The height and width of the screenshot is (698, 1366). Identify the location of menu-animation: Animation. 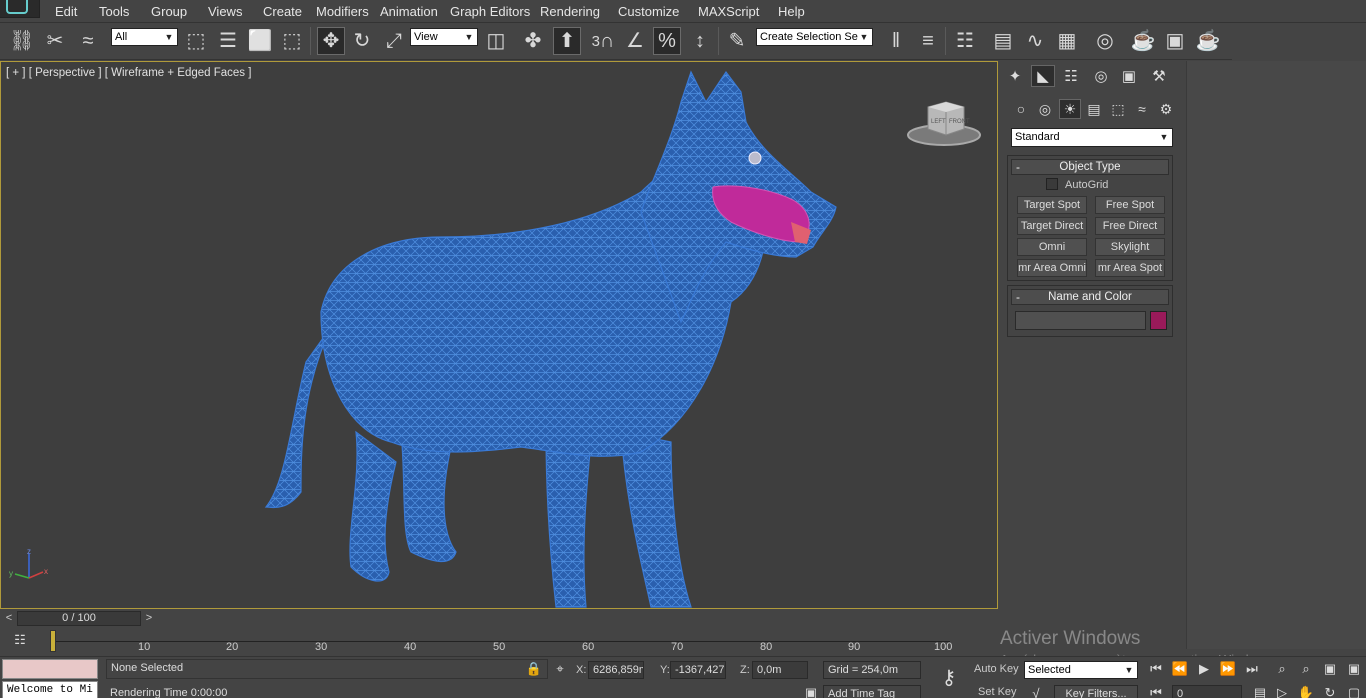
(409, 11).